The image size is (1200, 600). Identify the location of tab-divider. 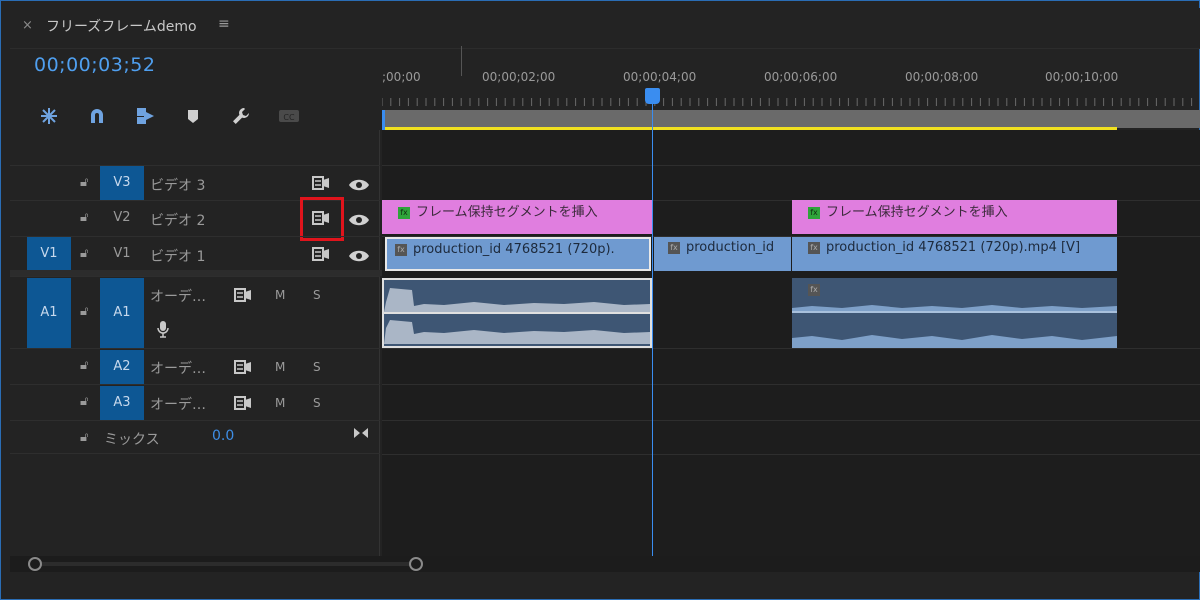
(605, 48).